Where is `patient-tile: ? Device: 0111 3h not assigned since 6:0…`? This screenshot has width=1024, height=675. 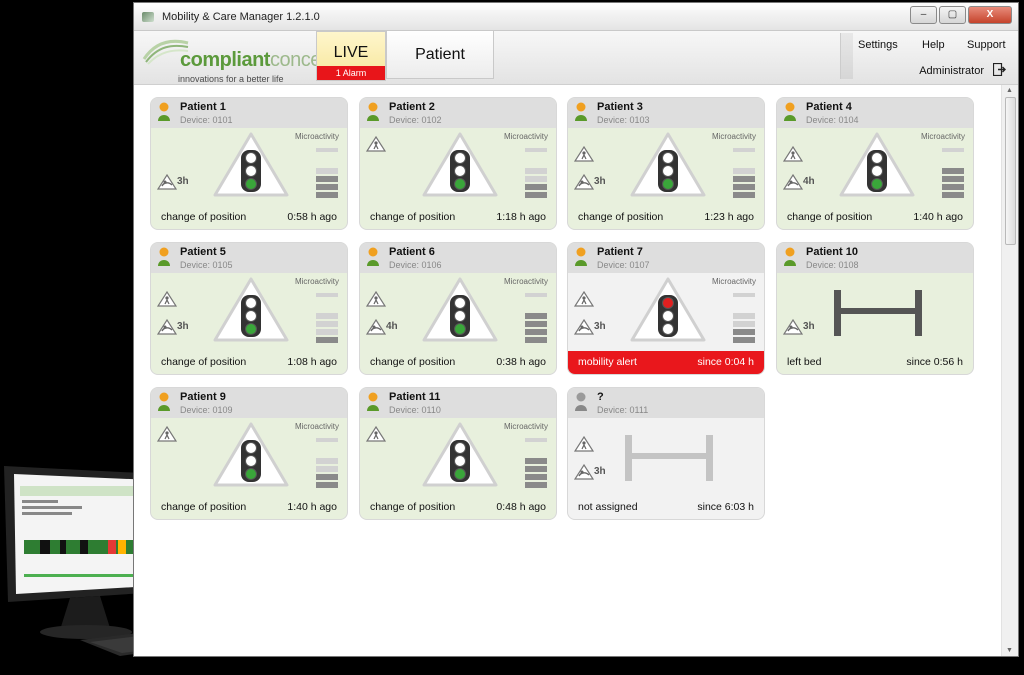 patient-tile: ? Device: 0111 3h not assigned since 6:0… is located at coordinates (666, 453).